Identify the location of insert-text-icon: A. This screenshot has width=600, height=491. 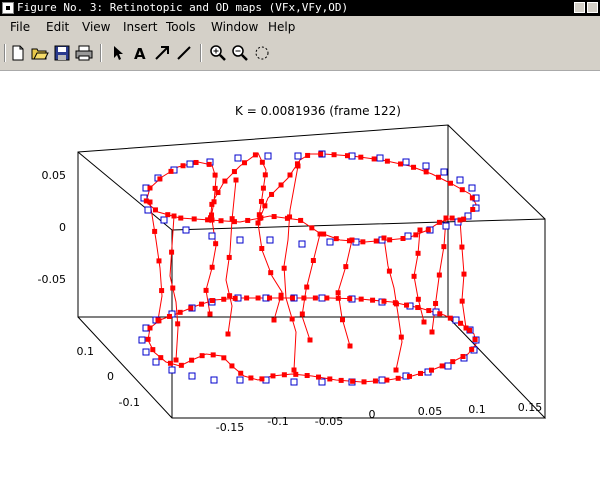
(140, 53).